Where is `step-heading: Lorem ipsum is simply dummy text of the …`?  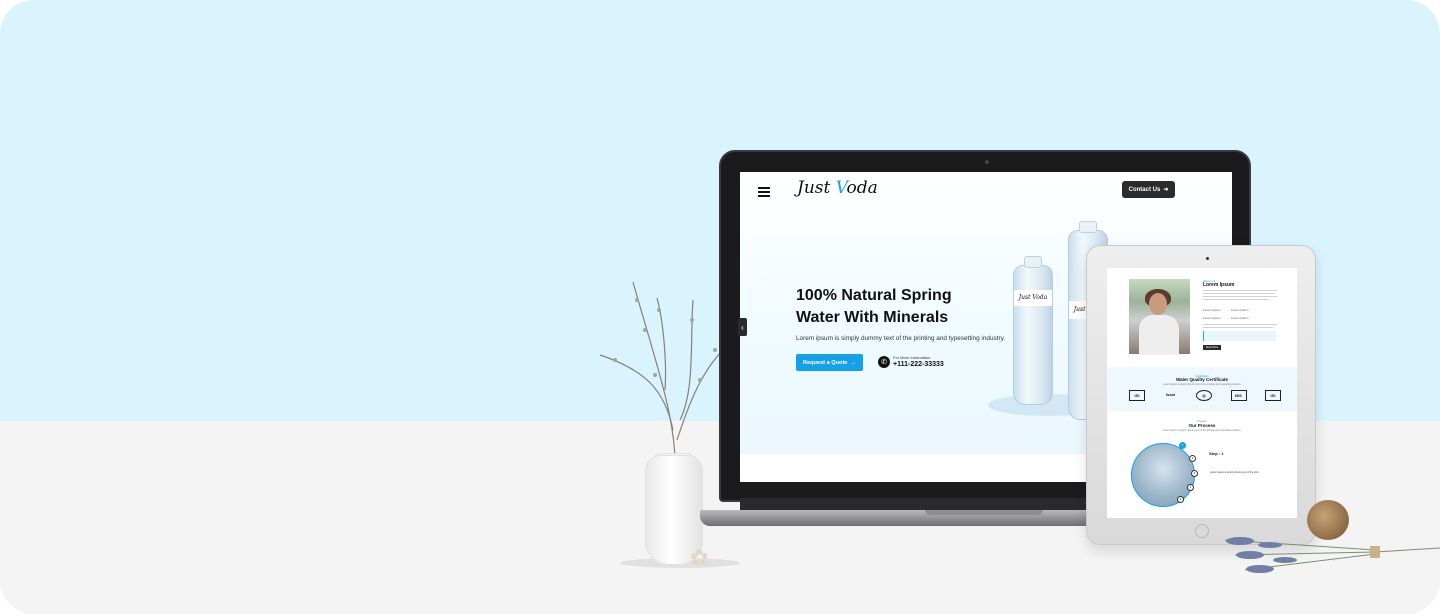
step-heading: Lorem ipsum is simply dummy text of the … is located at coordinates (1234, 472).